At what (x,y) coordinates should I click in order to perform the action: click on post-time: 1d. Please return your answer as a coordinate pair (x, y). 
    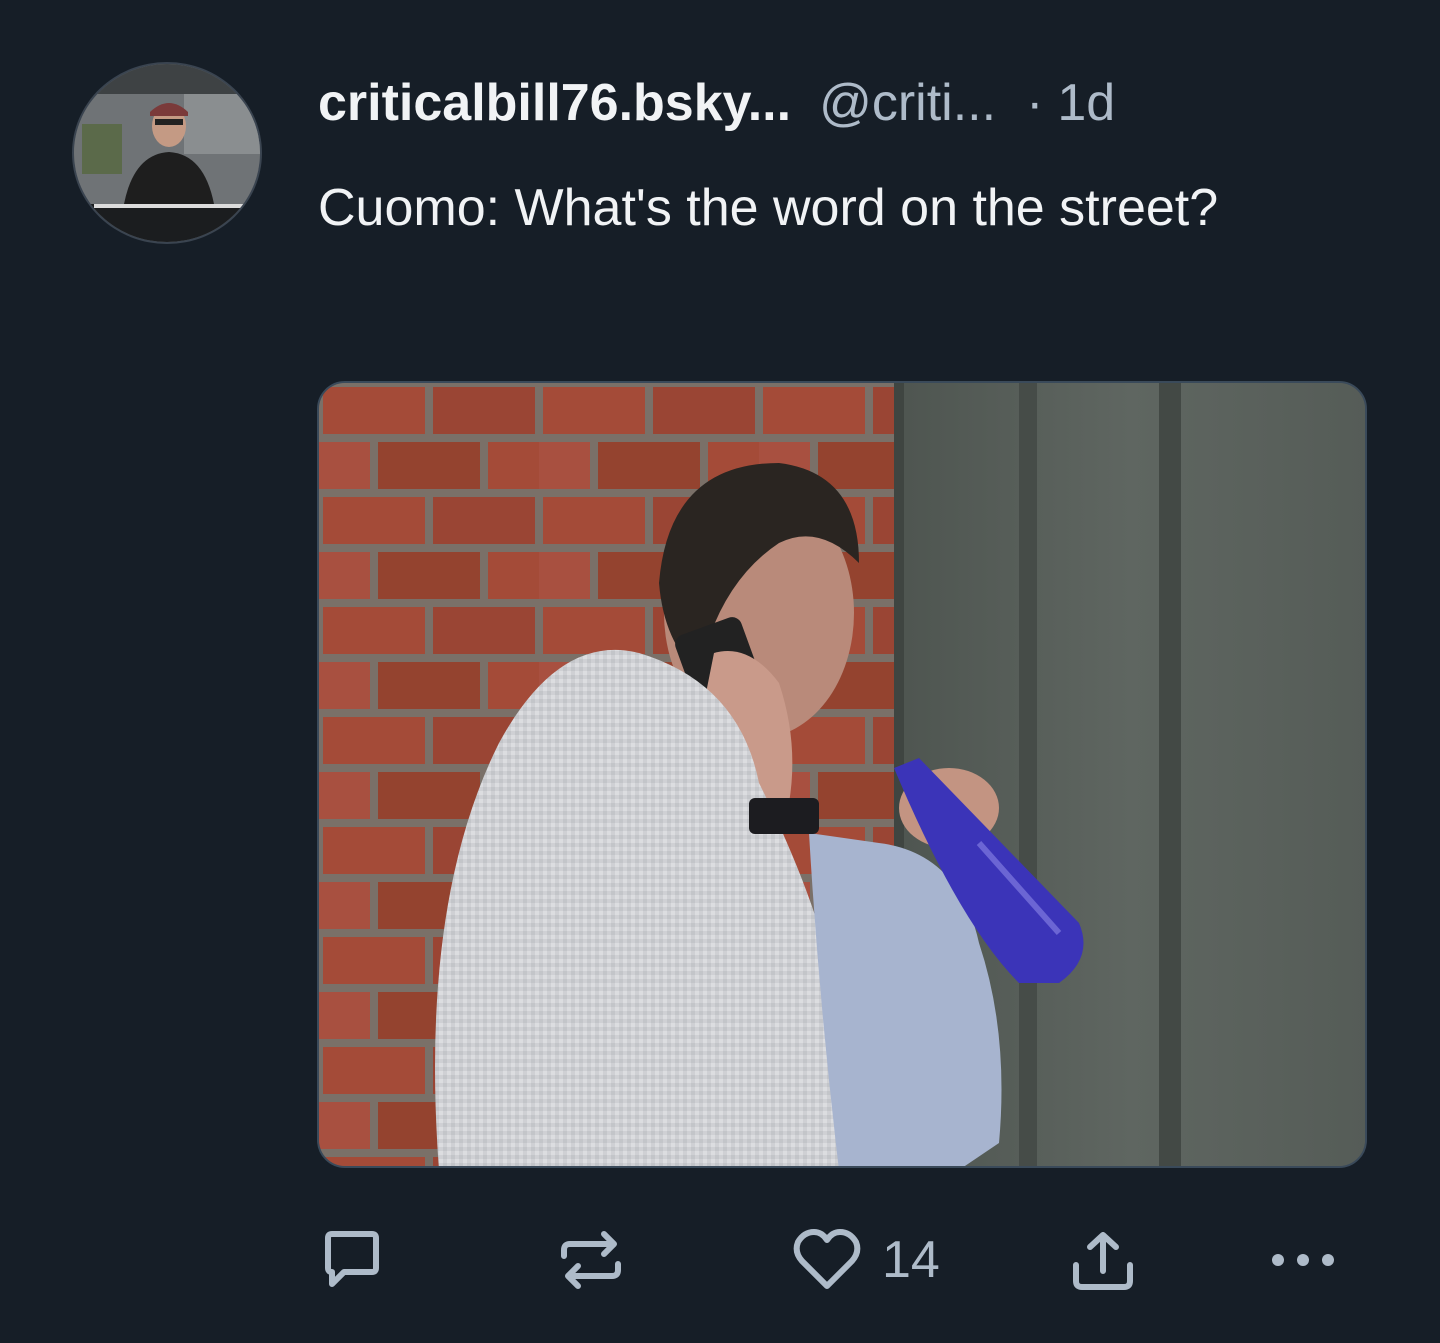
    Looking at the image, I should click on (1086, 103).